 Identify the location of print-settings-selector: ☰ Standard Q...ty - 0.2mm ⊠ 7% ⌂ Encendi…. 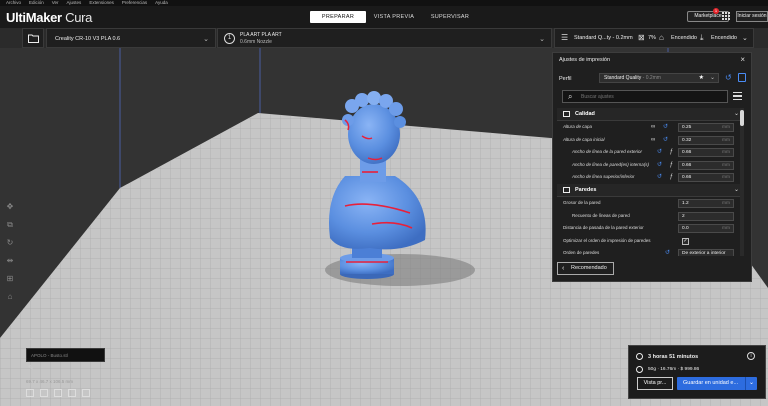
(654, 38).